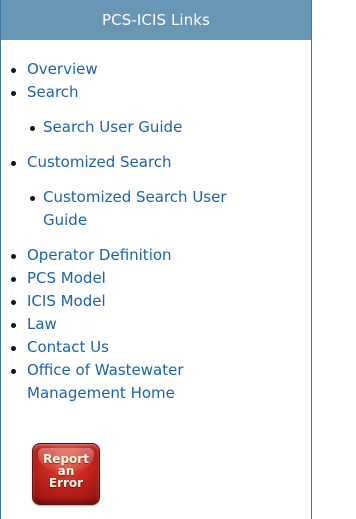 The height and width of the screenshot is (519, 356). I want to click on sub-list-customized-search: Customized Search User Guide, so click(156, 209).